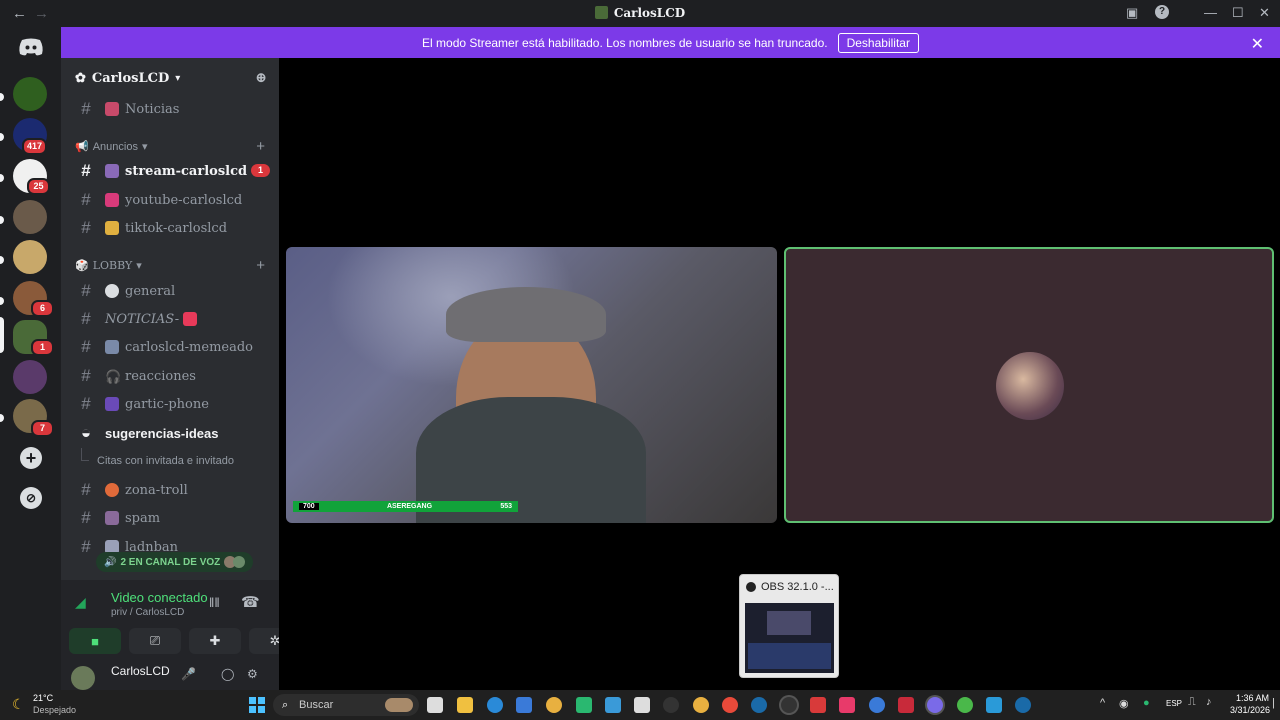  What do you see at coordinates (171, 319) in the screenshot?
I see `channel-noticias2: # NOTICIAS-` at bounding box center [171, 319].